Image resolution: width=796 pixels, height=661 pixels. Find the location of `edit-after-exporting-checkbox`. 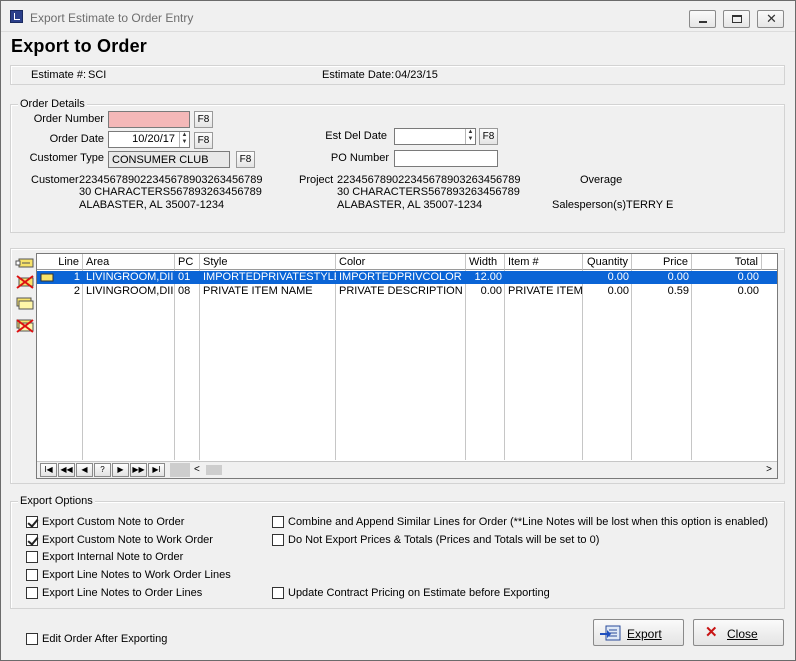

edit-after-exporting-checkbox is located at coordinates (32, 639).